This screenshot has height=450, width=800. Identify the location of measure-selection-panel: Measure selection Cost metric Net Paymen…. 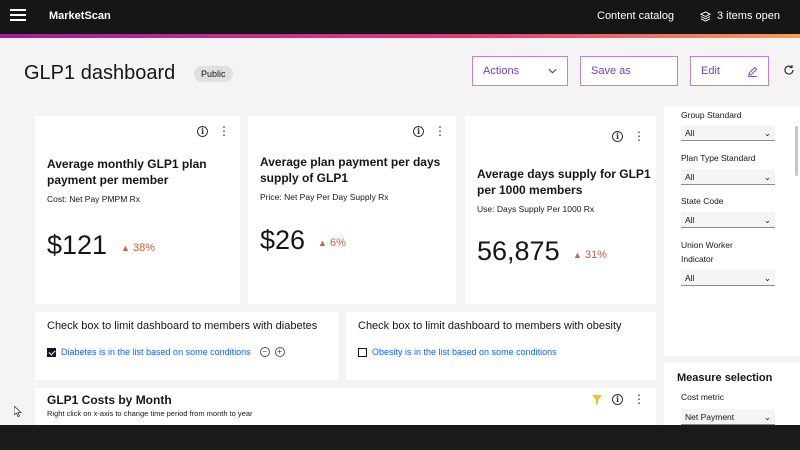
(732, 394).